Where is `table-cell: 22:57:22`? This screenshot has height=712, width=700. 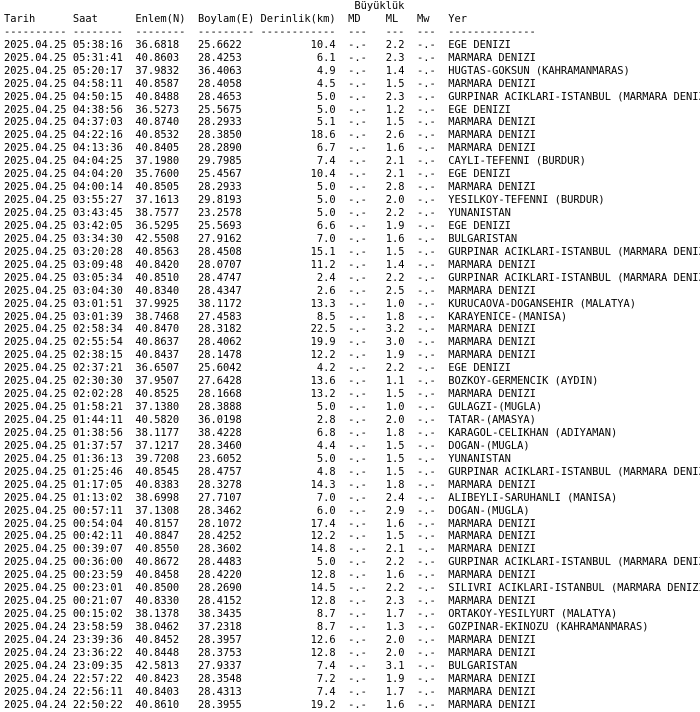 table-cell: 22:57:22 is located at coordinates (97, 678).